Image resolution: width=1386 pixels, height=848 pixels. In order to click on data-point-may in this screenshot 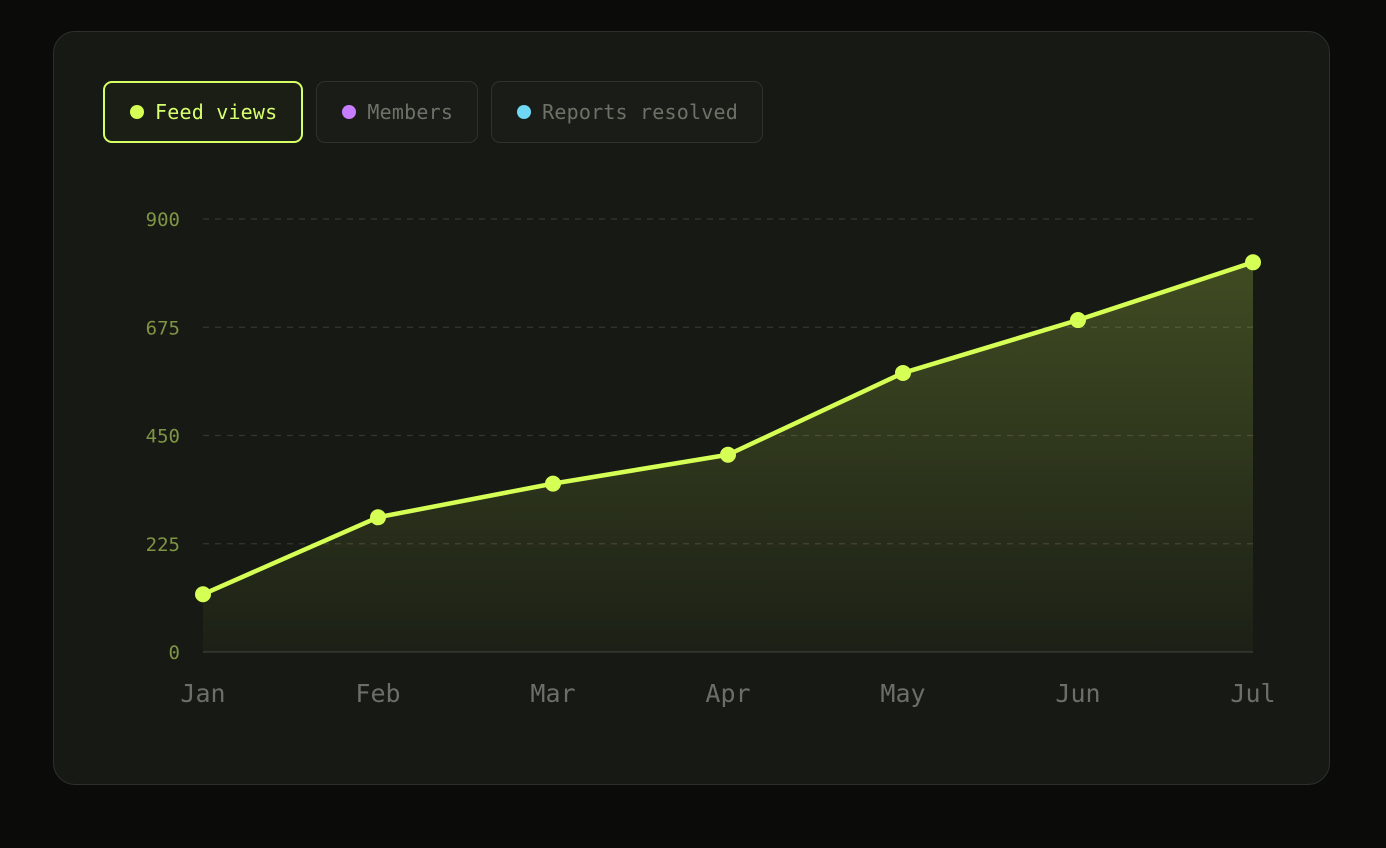, I will do `click(903, 372)`.